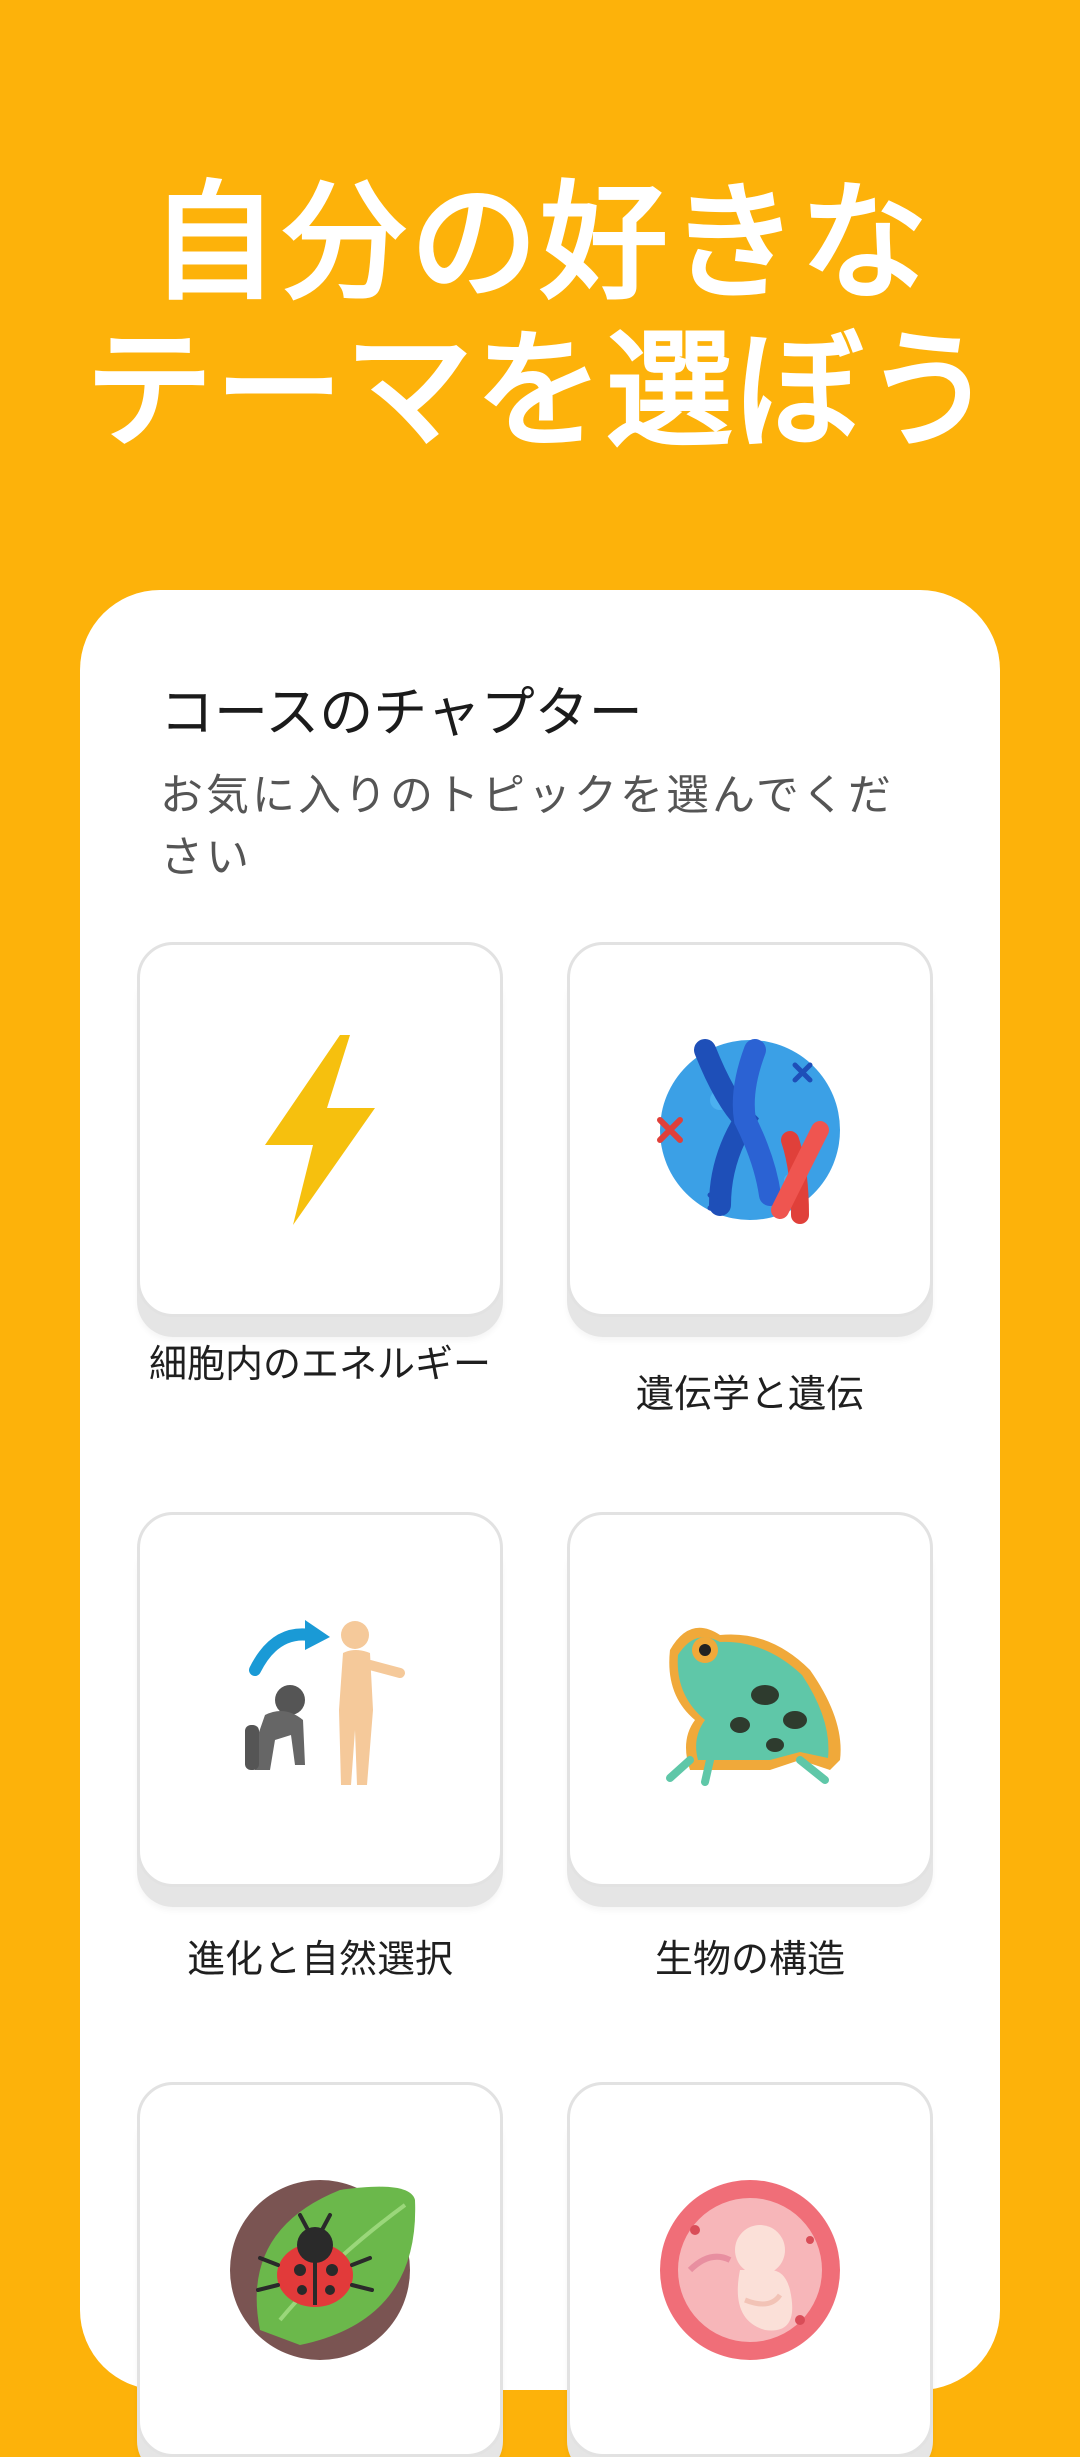  What do you see at coordinates (750, 1959) in the screenshot?
I see `topic-label-structure: 生物の構造` at bounding box center [750, 1959].